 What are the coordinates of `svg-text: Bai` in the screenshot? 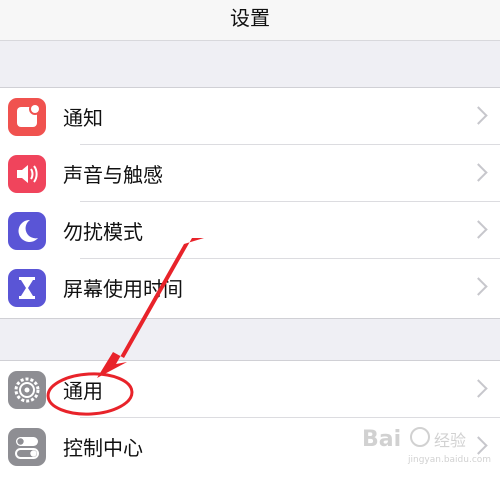 It's located at (381, 439).